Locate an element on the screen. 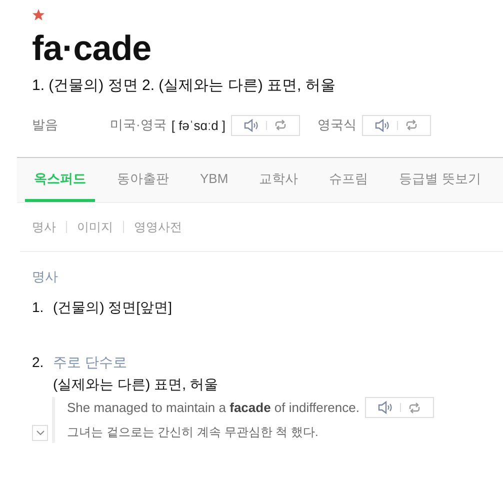  usage-label: 주로 단수로 is located at coordinates (90, 362).